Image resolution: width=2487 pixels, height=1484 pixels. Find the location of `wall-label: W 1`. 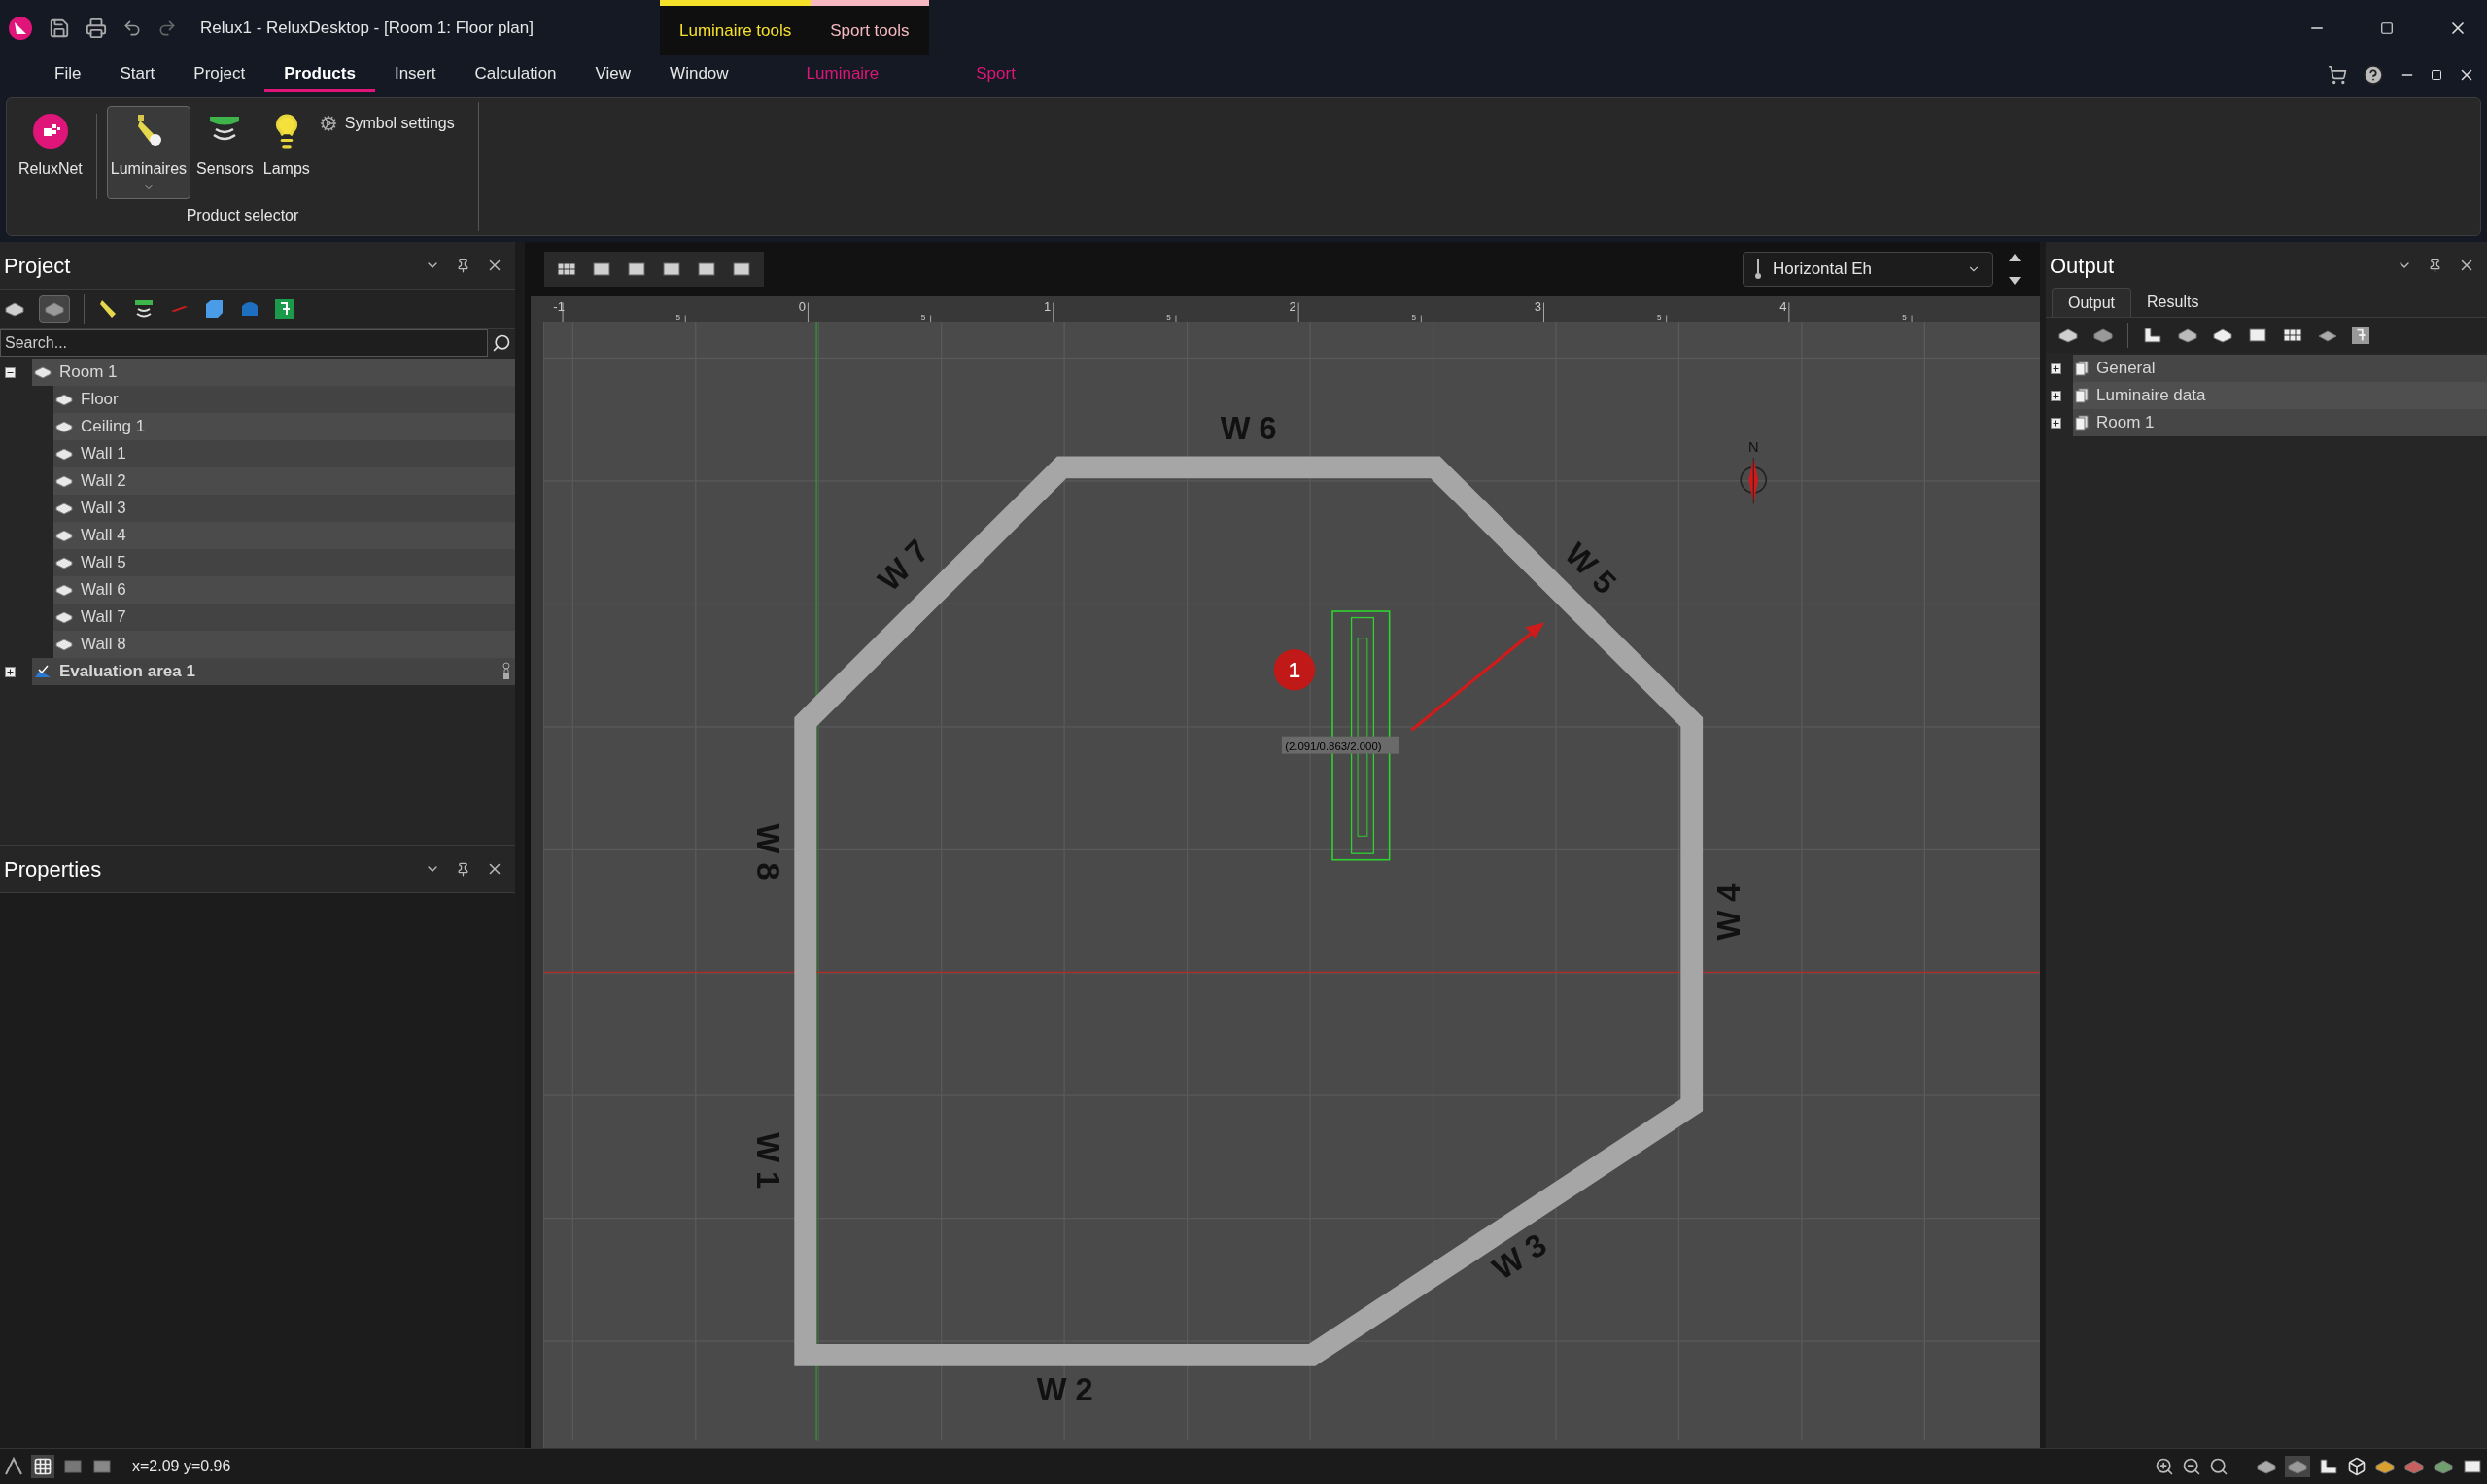

wall-label: W 1 is located at coordinates (768, 1161).